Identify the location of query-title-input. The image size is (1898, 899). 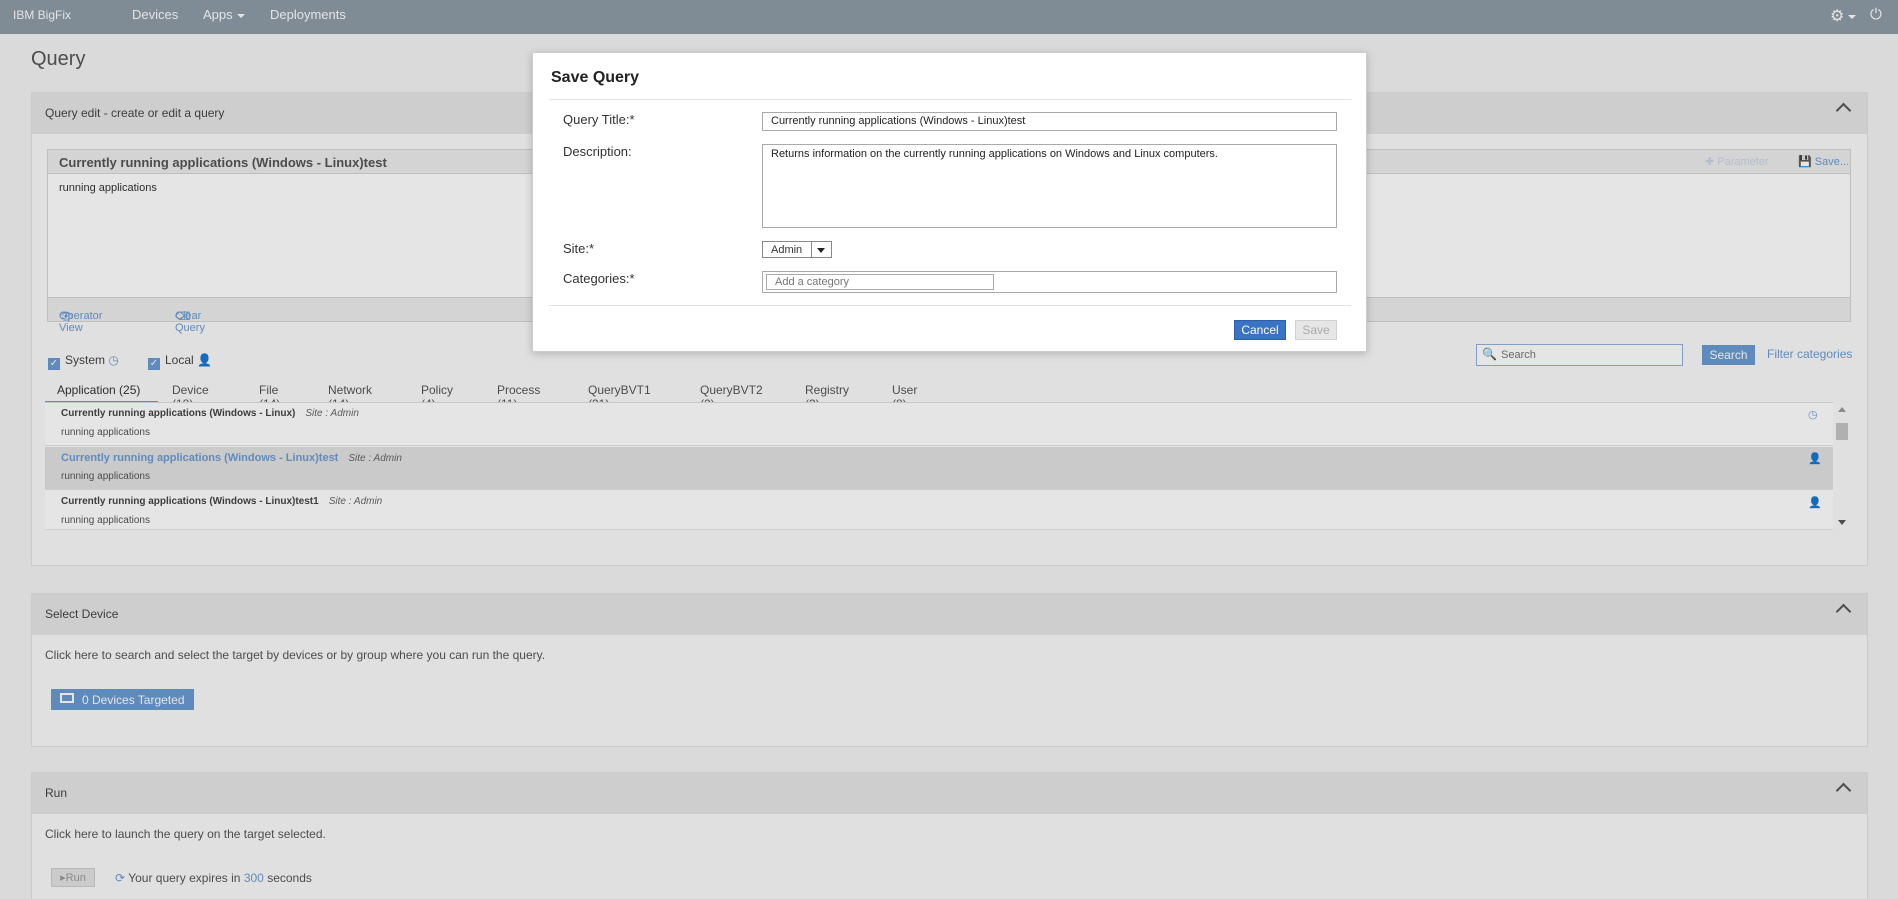
(1049, 121).